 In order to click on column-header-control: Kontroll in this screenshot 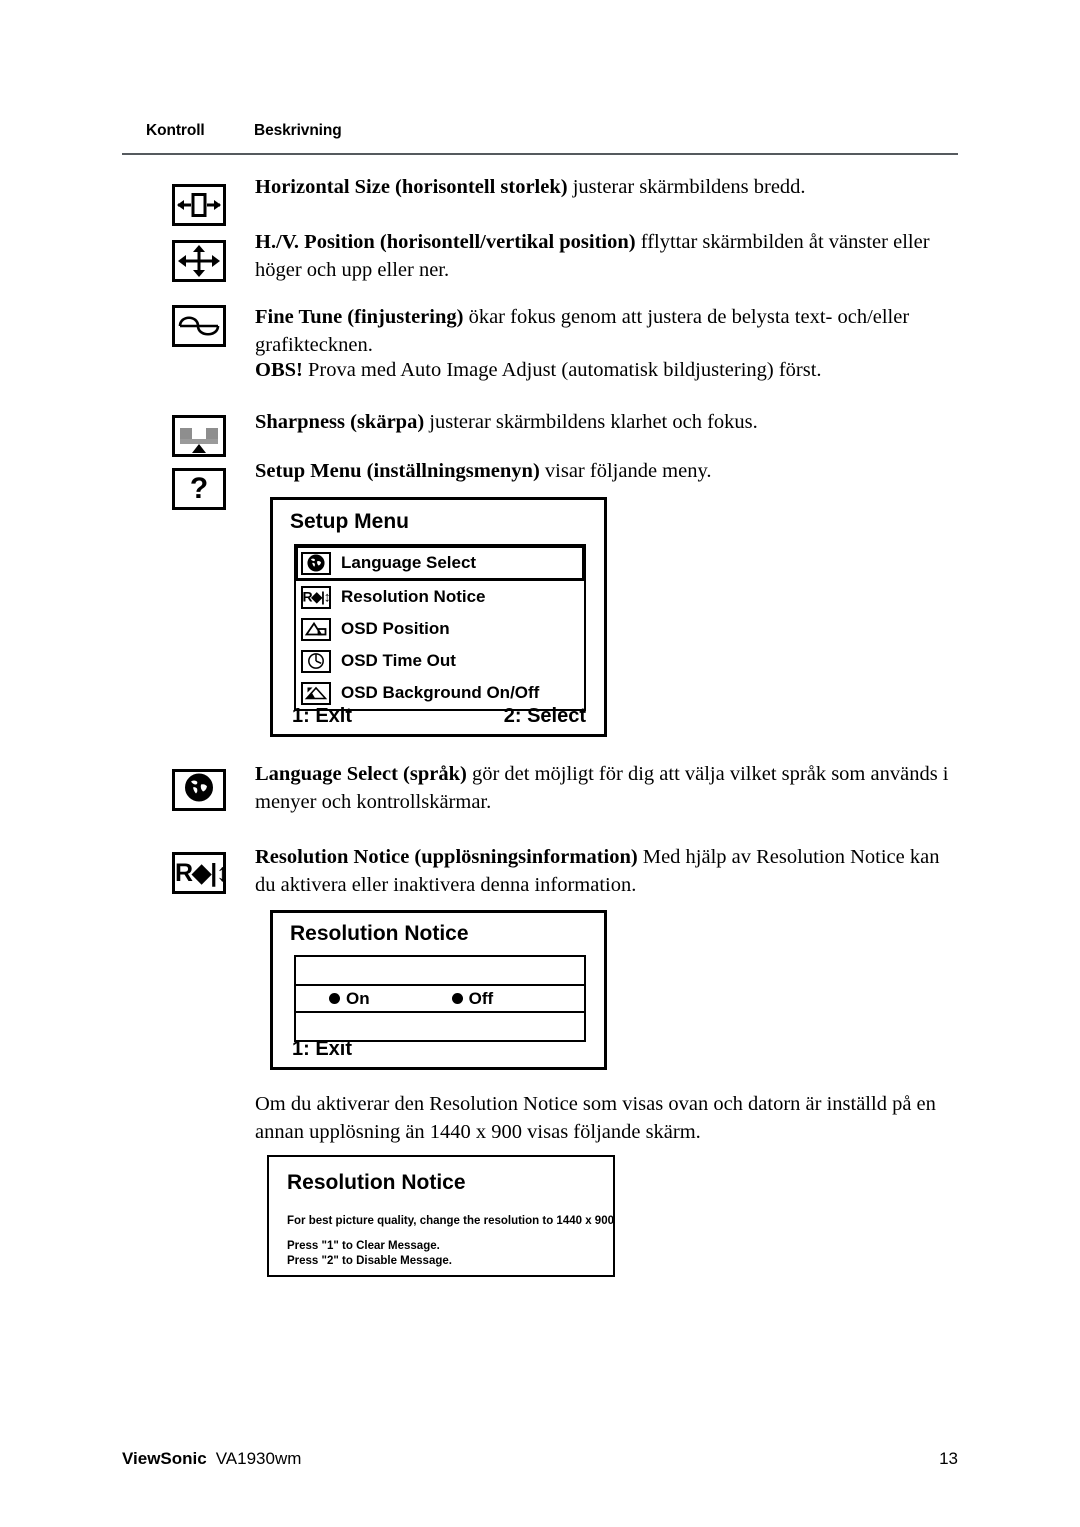, I will do `click(175, 130)`.